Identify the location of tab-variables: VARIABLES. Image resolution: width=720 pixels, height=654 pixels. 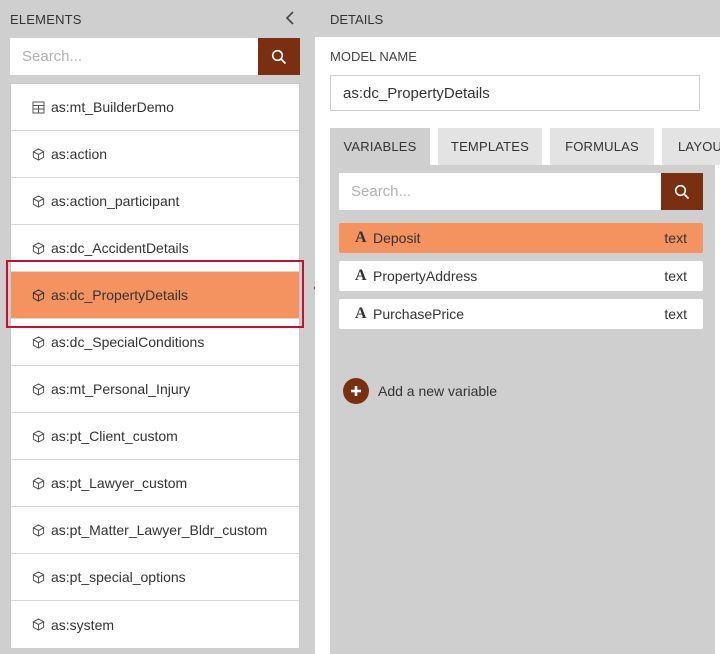
(380, 146).